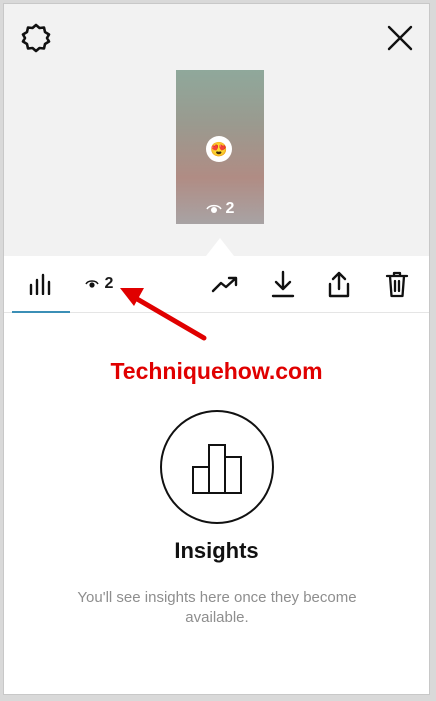 This screenshot has width=436, height=701. I want to click on trash-icon, so click(397, 284).